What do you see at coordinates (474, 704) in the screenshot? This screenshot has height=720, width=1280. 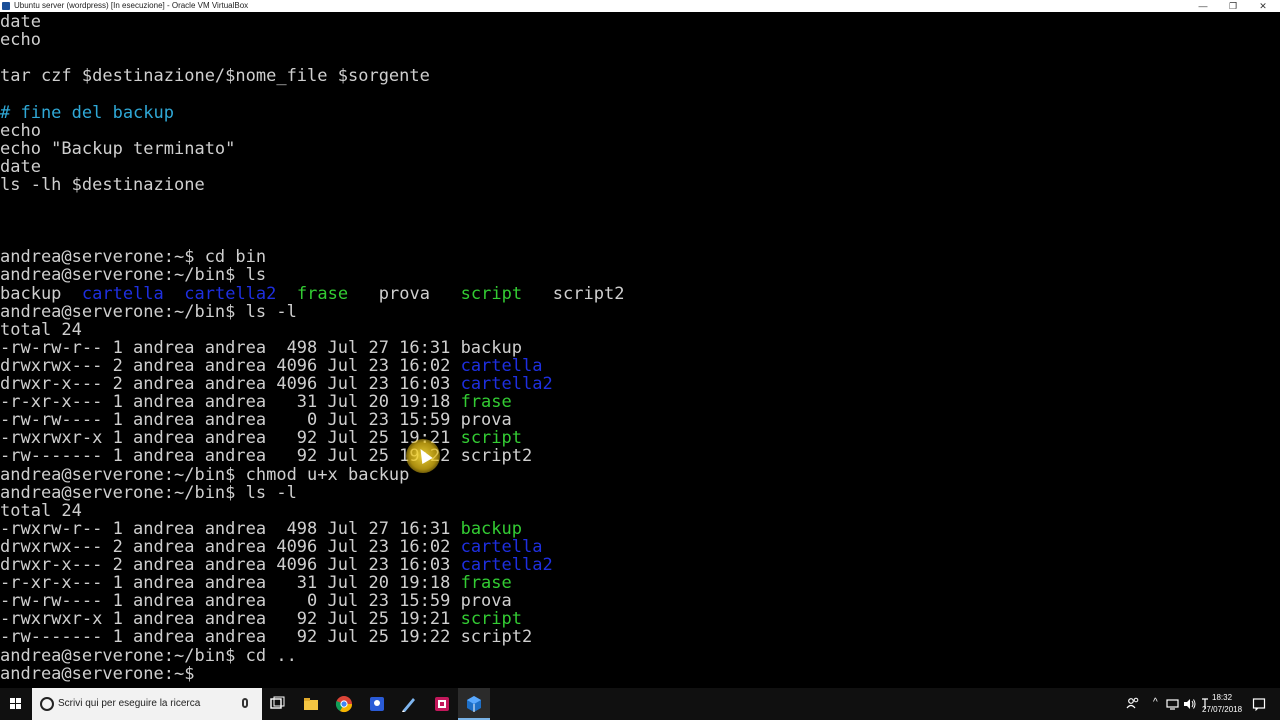 I see `virtualbox-icon` at bounding box center [474, 704].